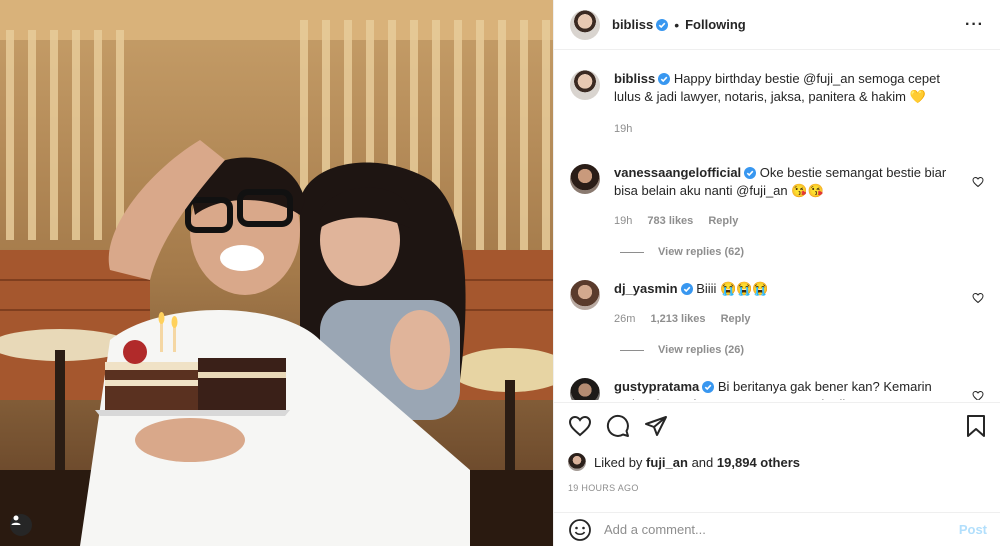 Image resolution: width=1000 pixels, height=546 pixels. I want to click on liked-by-and: and, so click(702, 462).